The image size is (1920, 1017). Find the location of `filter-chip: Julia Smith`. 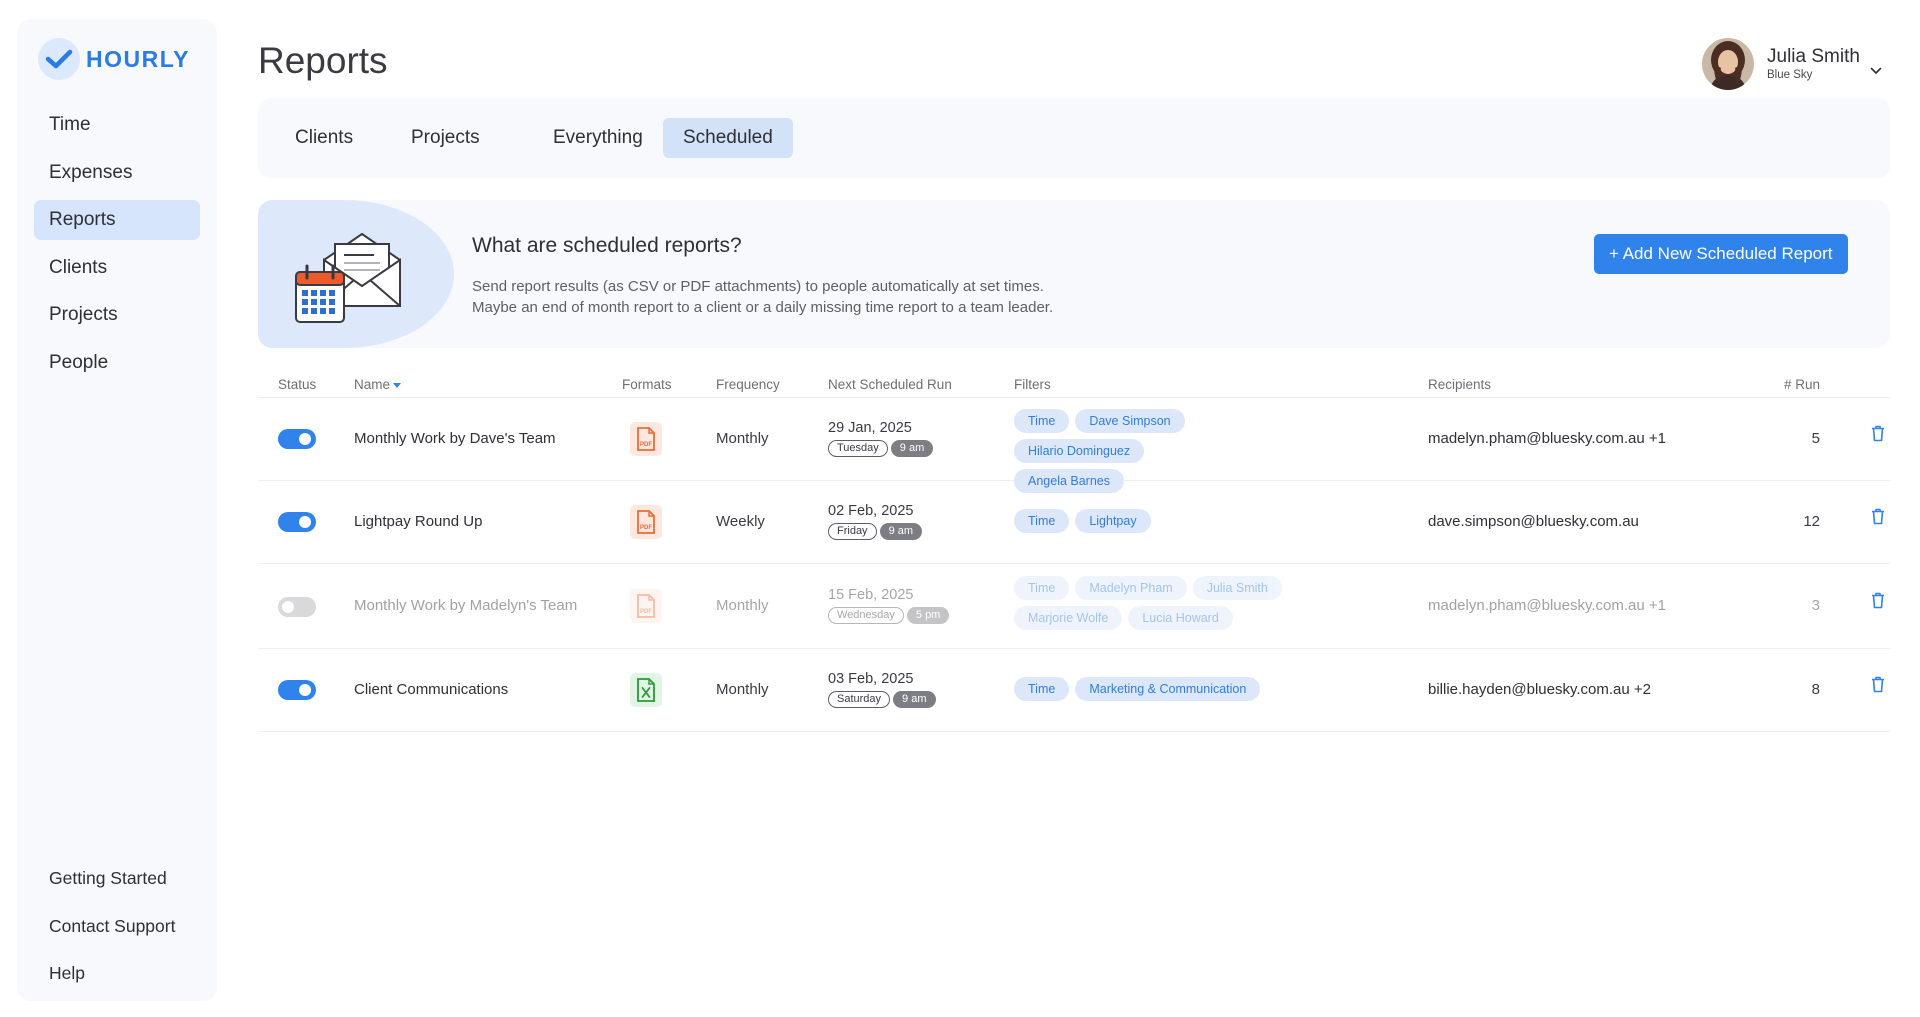

filter-chip: Julia Smith is located at coordinates (1237, 588).